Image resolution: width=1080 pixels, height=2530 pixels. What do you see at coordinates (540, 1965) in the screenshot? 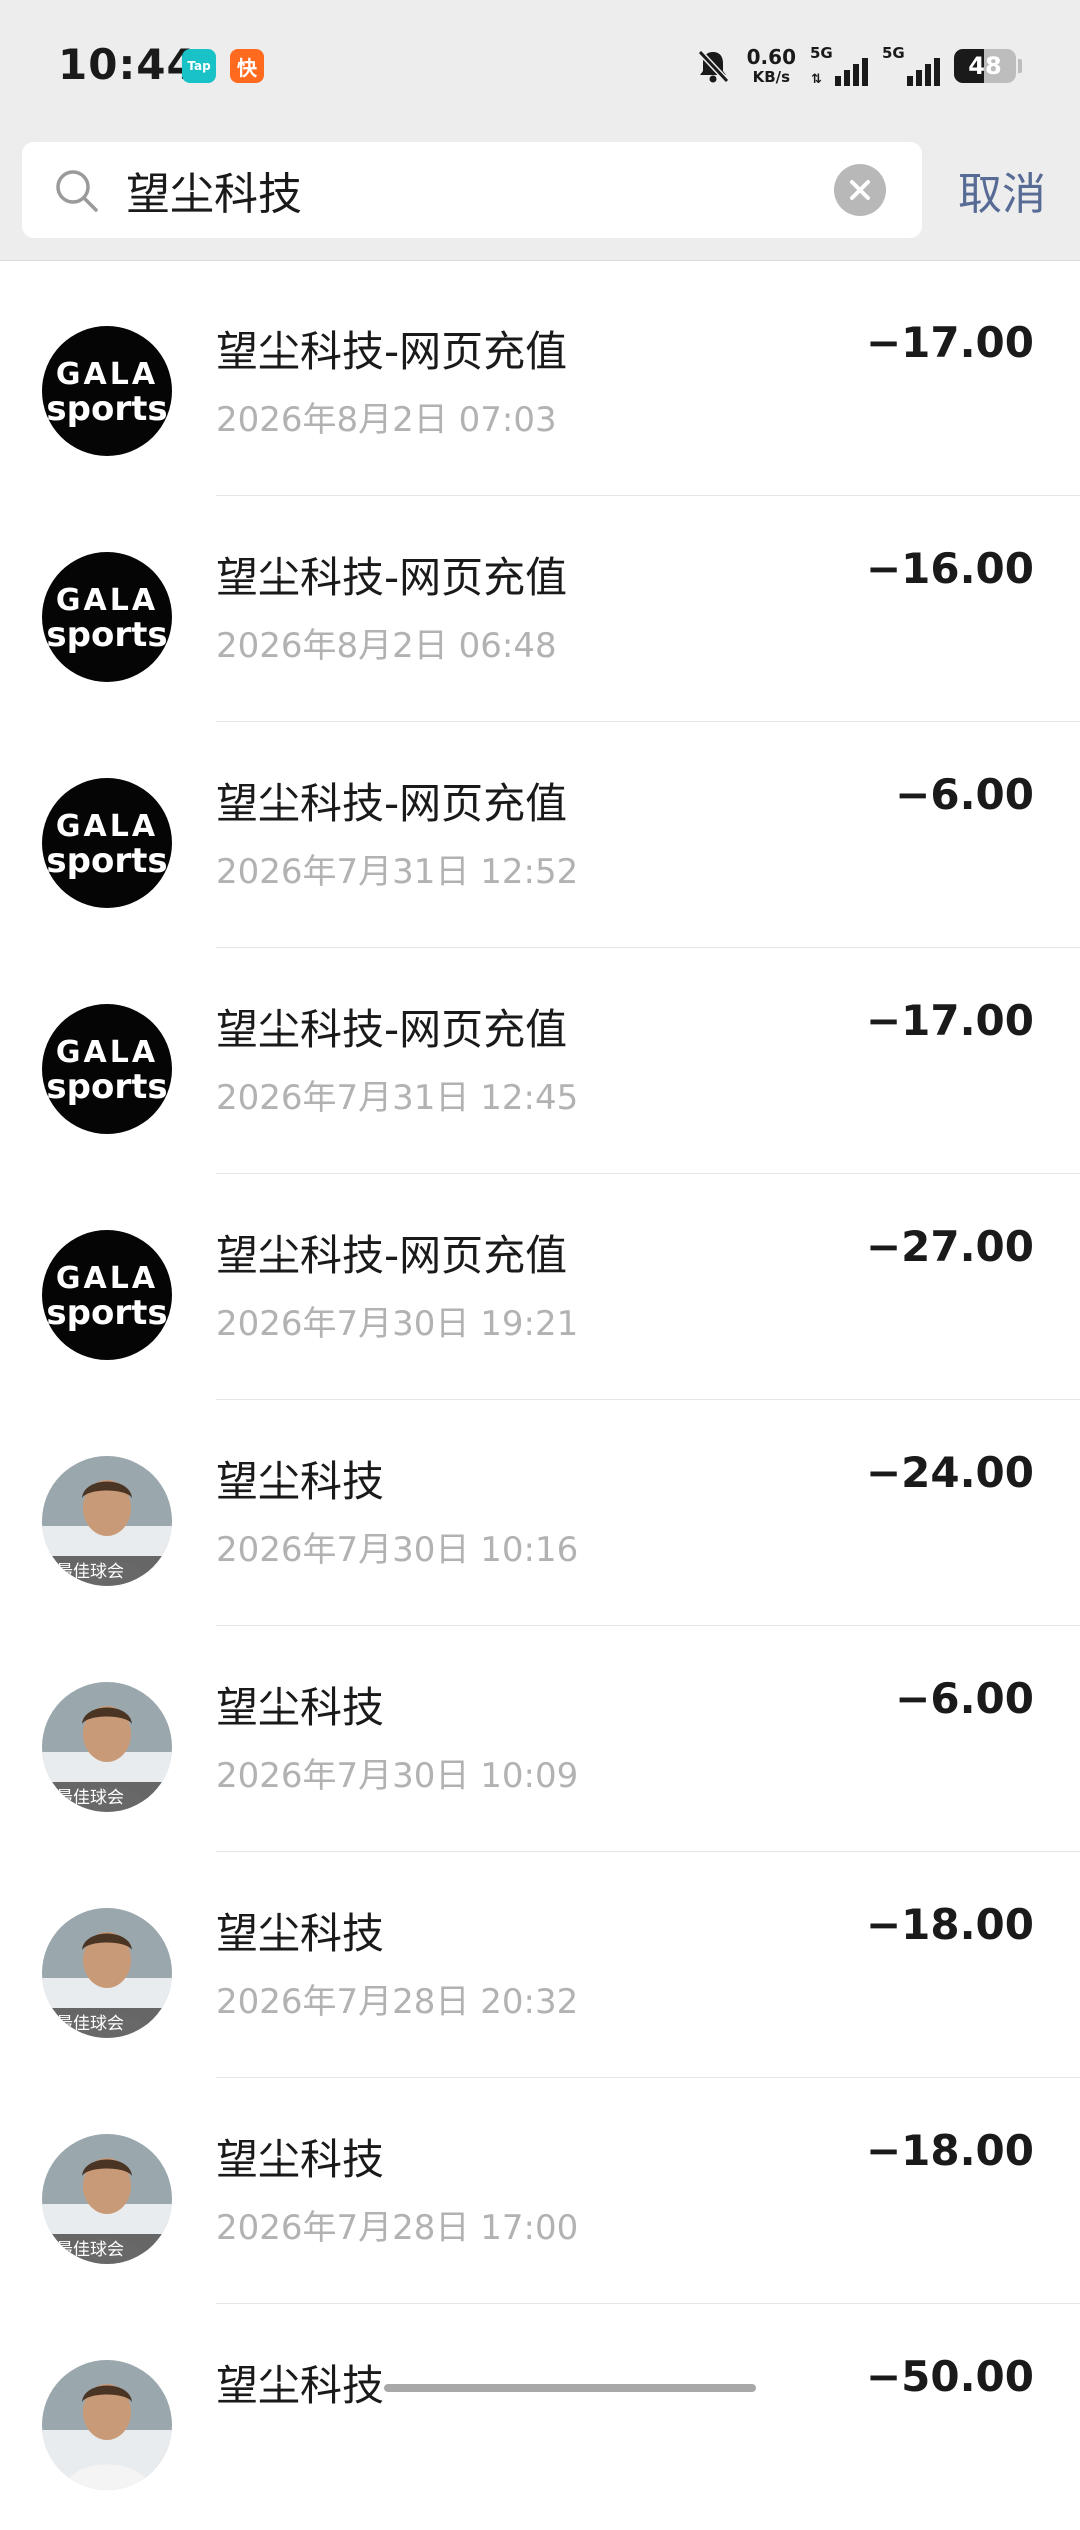
I see `transaction-row: 最佳球会 望尘科技 2026年7月28日 20:32 −18.00` at bounding box center [540, 1965].